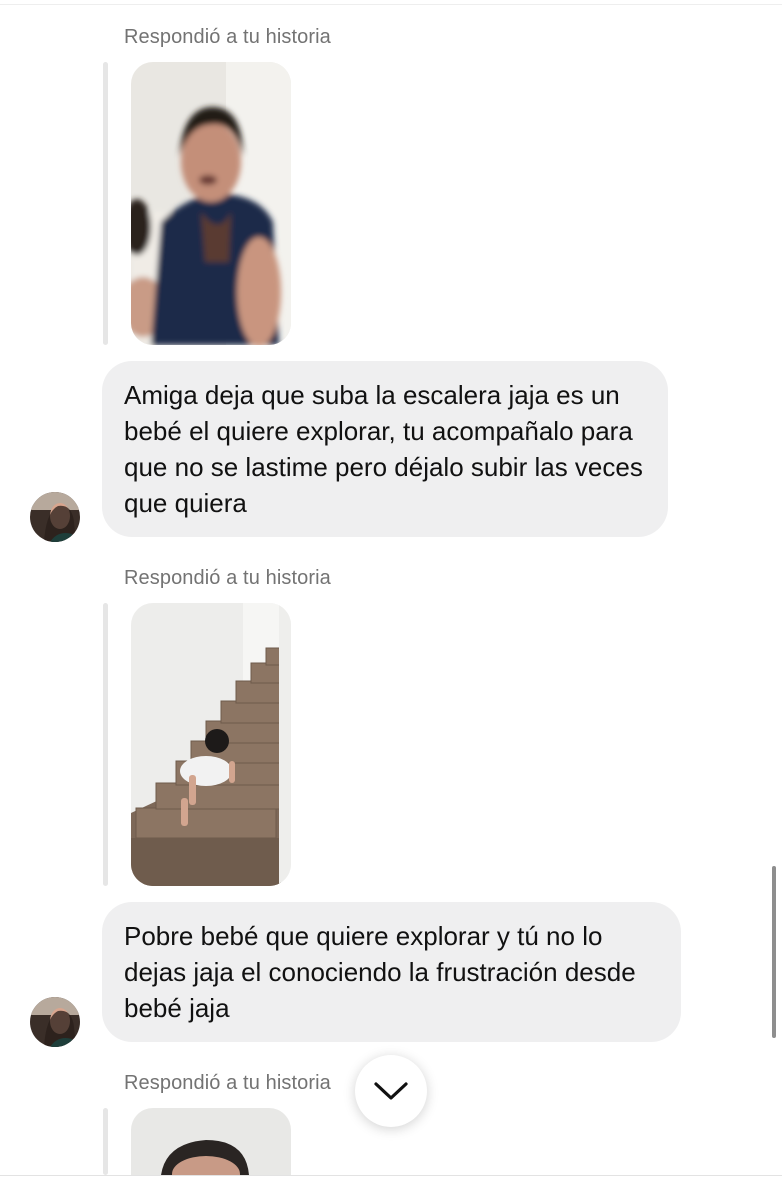  I want to click on chevron-down-icon, so click(391, 1091).